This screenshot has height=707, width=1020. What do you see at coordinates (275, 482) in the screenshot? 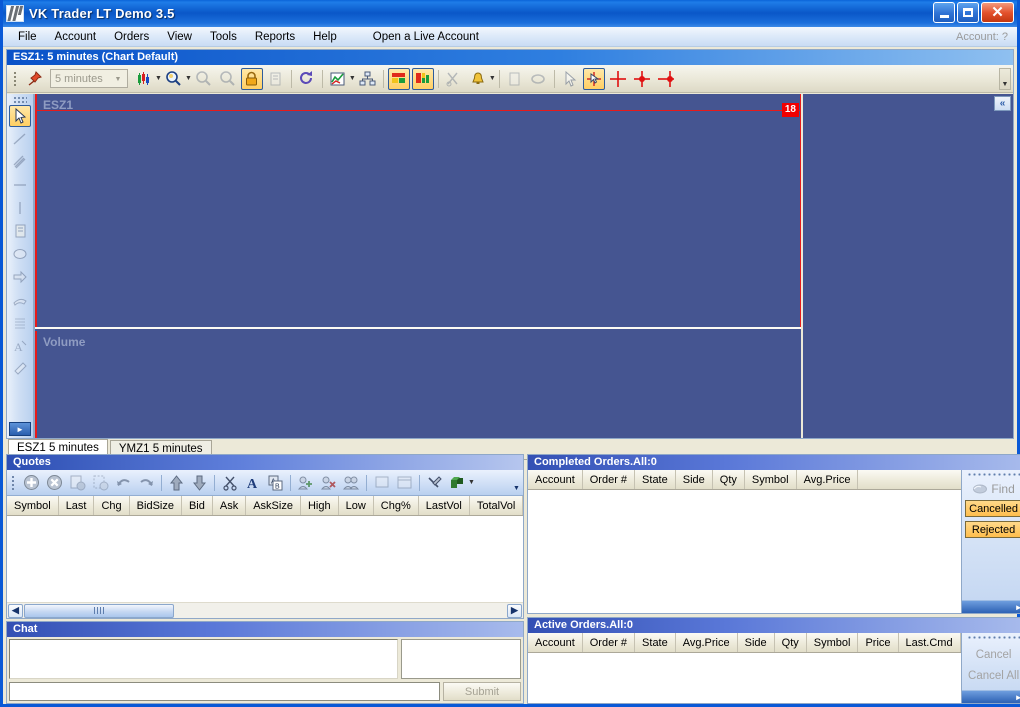
I see `rename-icon: A B` at bounding box center [275, 482].